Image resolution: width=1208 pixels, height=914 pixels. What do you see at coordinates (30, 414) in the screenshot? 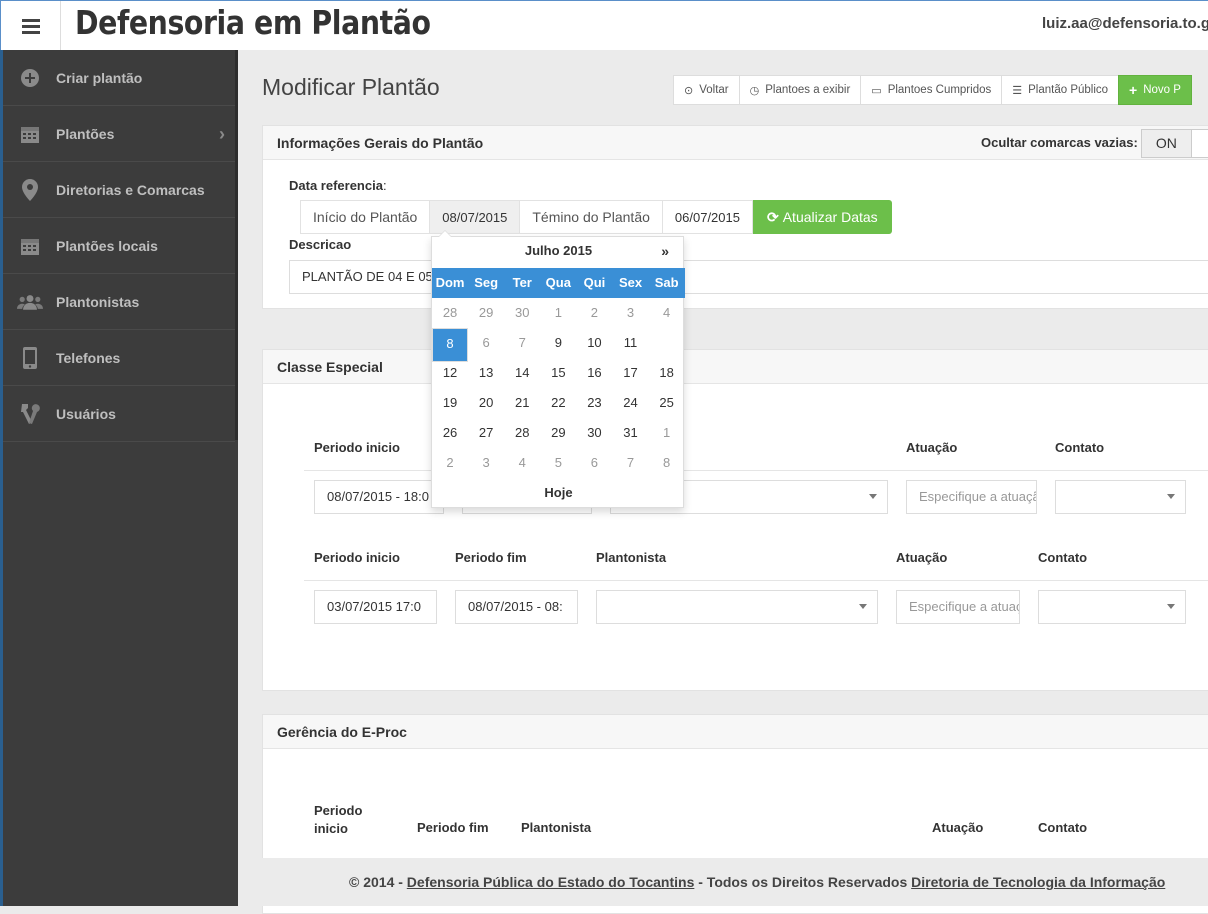
I see `user-tools-icon` at bounding box center [30, 414].